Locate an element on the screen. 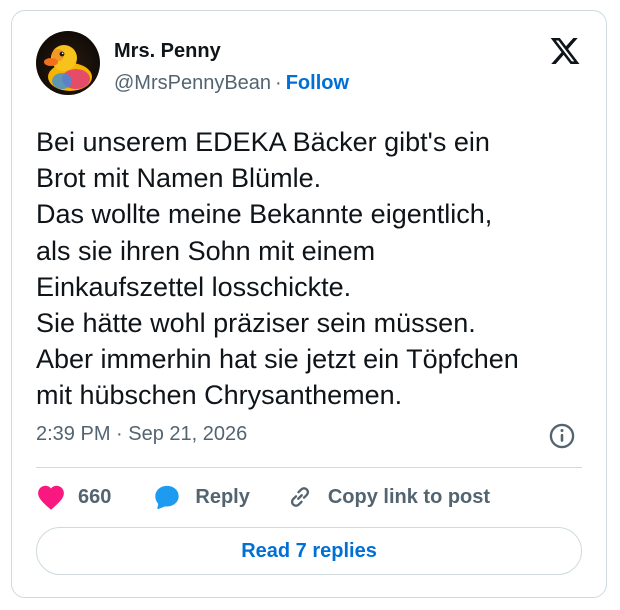 The width and height of the screenshot is (620, 610). reply-button: Reply is located at coordinates (201, 497).